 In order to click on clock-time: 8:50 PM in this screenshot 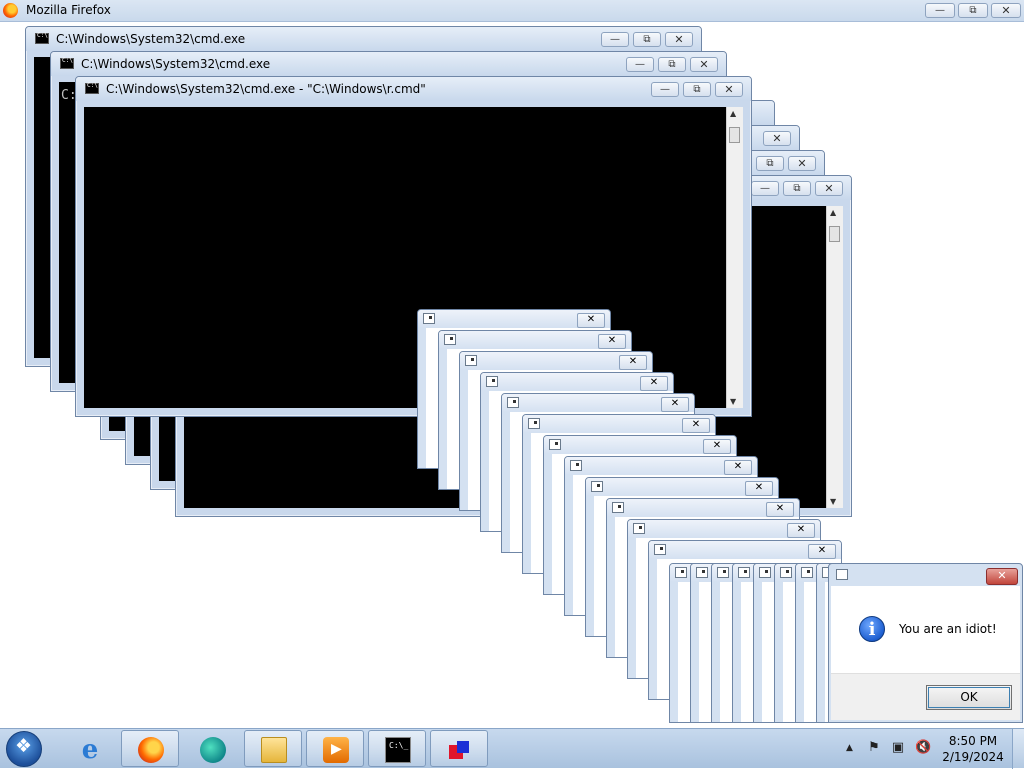, I will do `click(973, 741)`.